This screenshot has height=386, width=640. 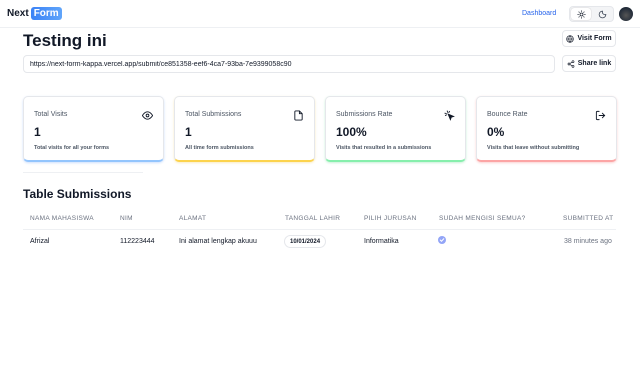 What do you see at coordinates (351, 132) in the screenshot?
I see `stat-value: 100%` at bounding box center [351, 132].